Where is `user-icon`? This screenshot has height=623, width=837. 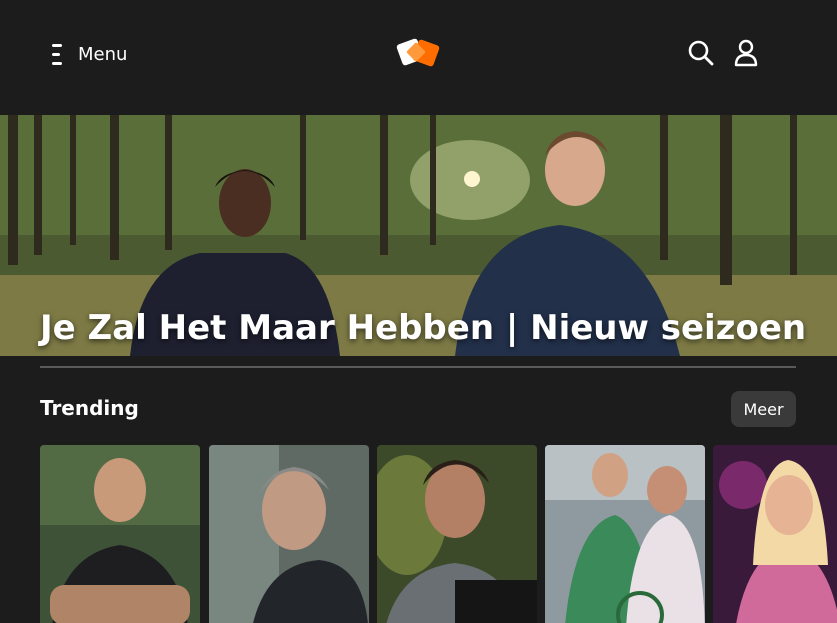 user-icon is located at coordinates (746, 53).